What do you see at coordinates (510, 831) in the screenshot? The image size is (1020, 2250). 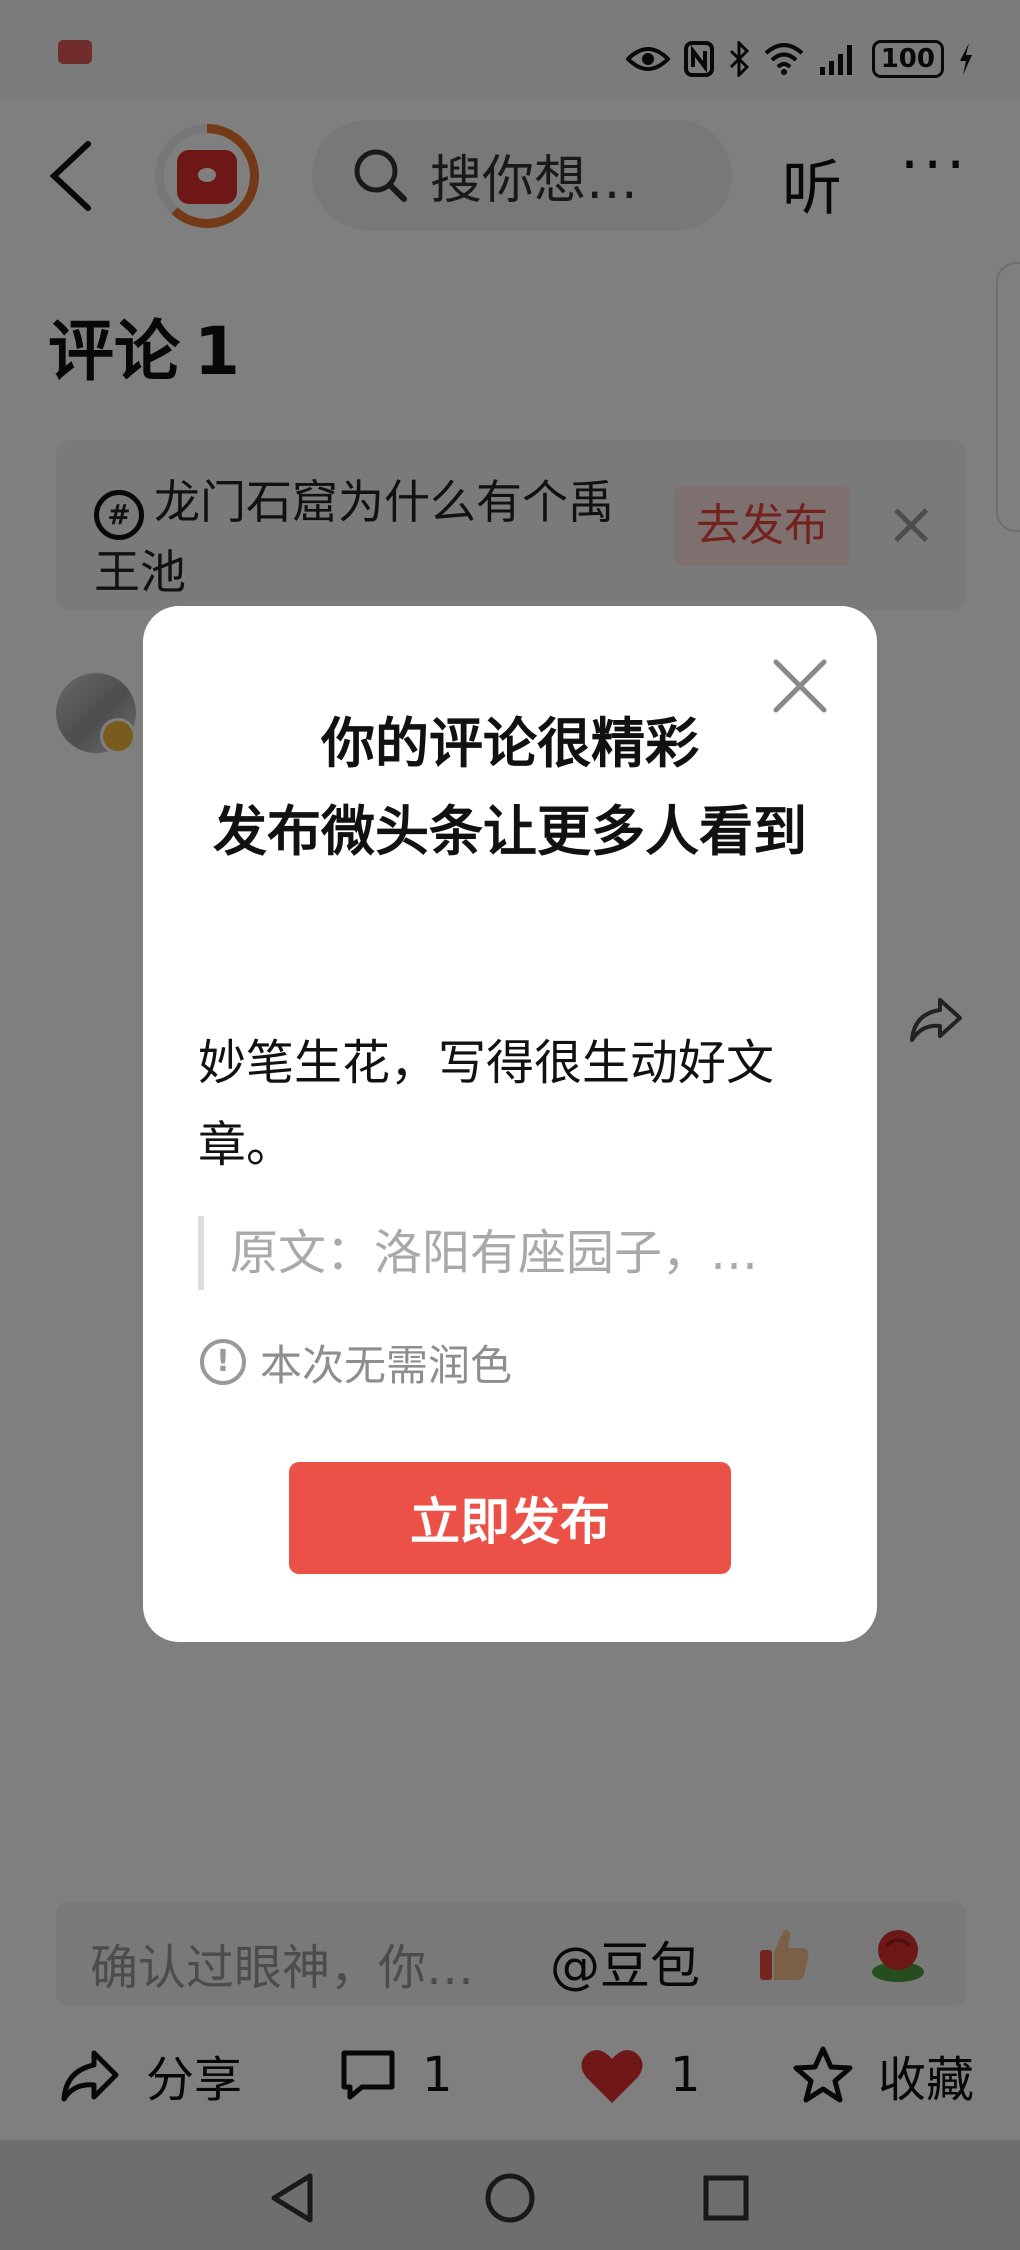 I see `dialog-title-line2: 发布微头条让更多人看到` at bounding box center [510, 831].